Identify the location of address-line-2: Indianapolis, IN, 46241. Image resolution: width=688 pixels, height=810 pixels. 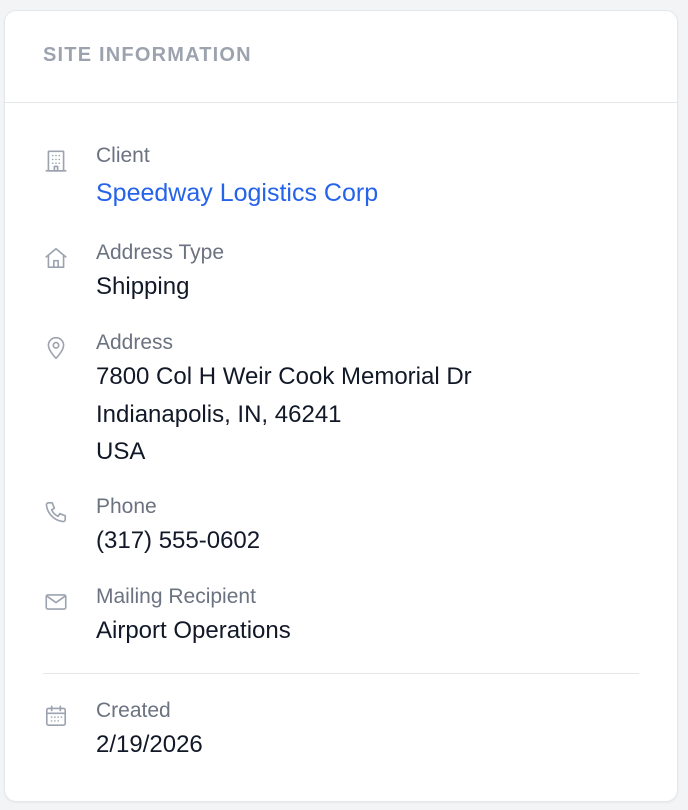
(219, 414).